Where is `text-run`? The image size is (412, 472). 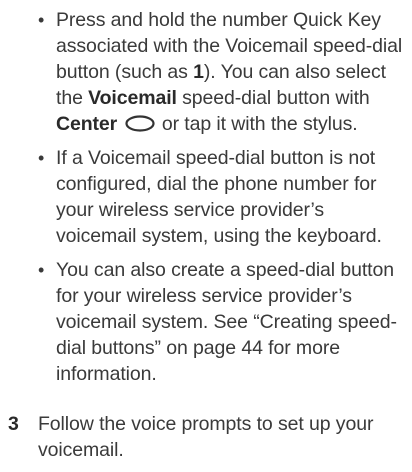 text-run is located at coordinates (119, 124).